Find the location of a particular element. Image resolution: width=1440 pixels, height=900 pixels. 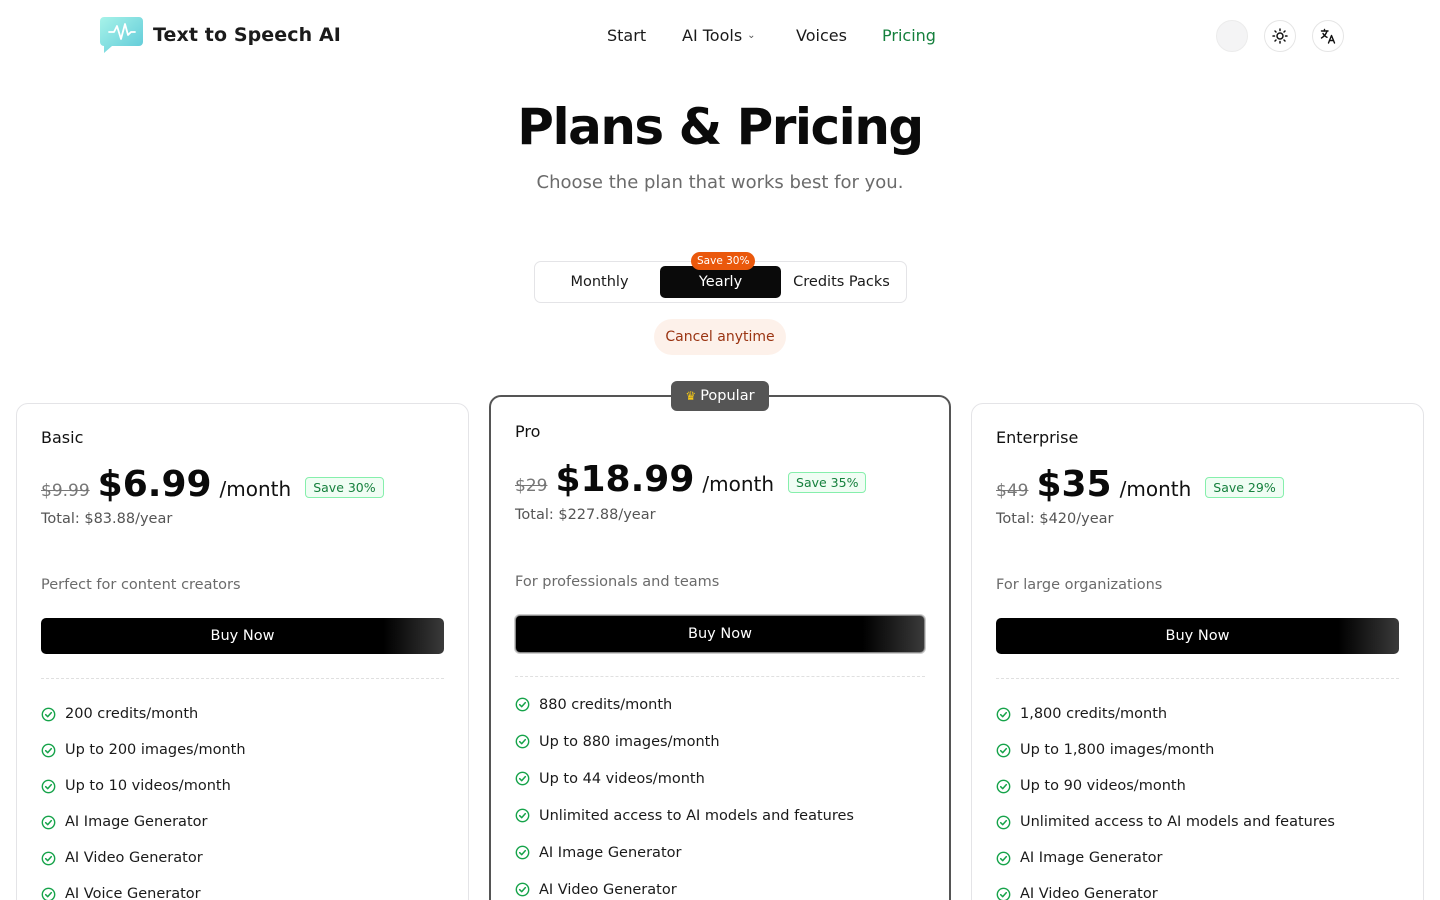

price-row: $9.99 $6.99 /month Save 30% is located at coordinates (212, 484).